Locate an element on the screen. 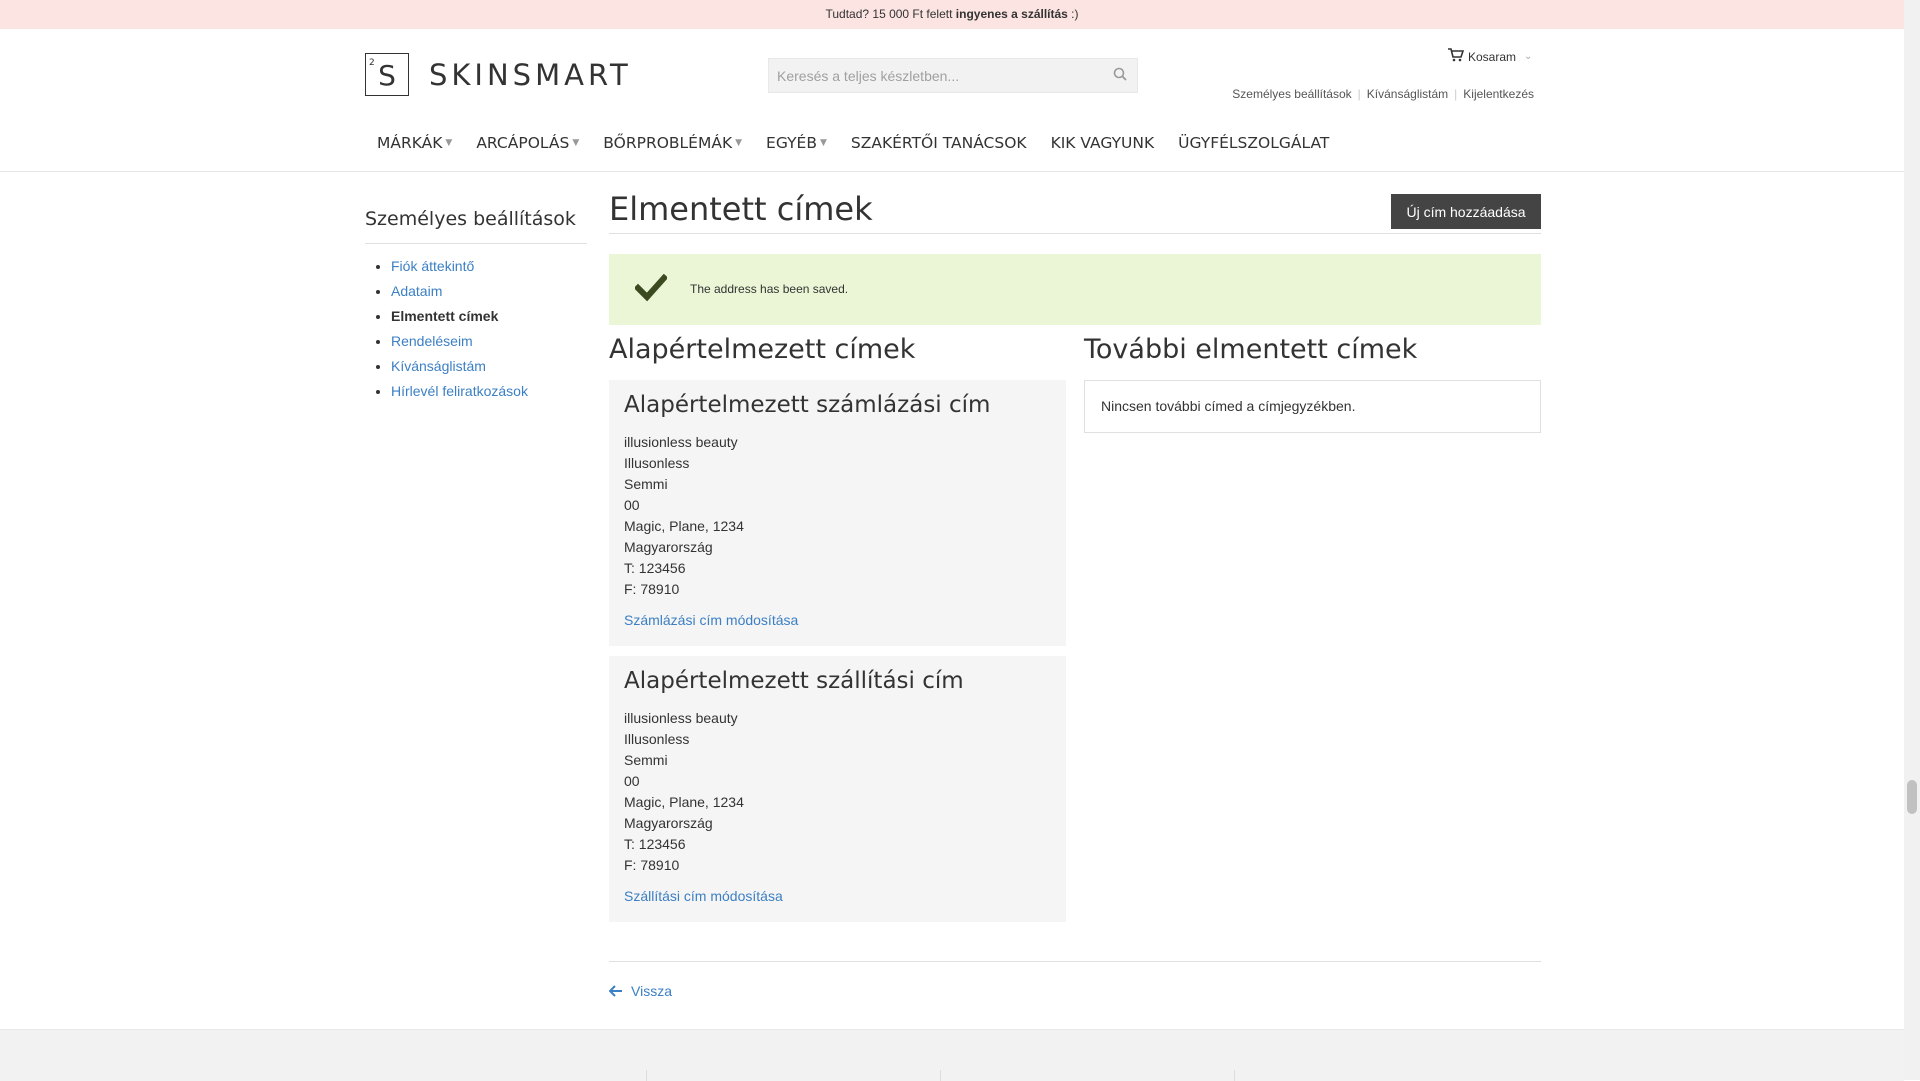 This screenshot has width=1920, height=1081. sidebar-current: Elmentett címek is located at coordinates (445, 316).